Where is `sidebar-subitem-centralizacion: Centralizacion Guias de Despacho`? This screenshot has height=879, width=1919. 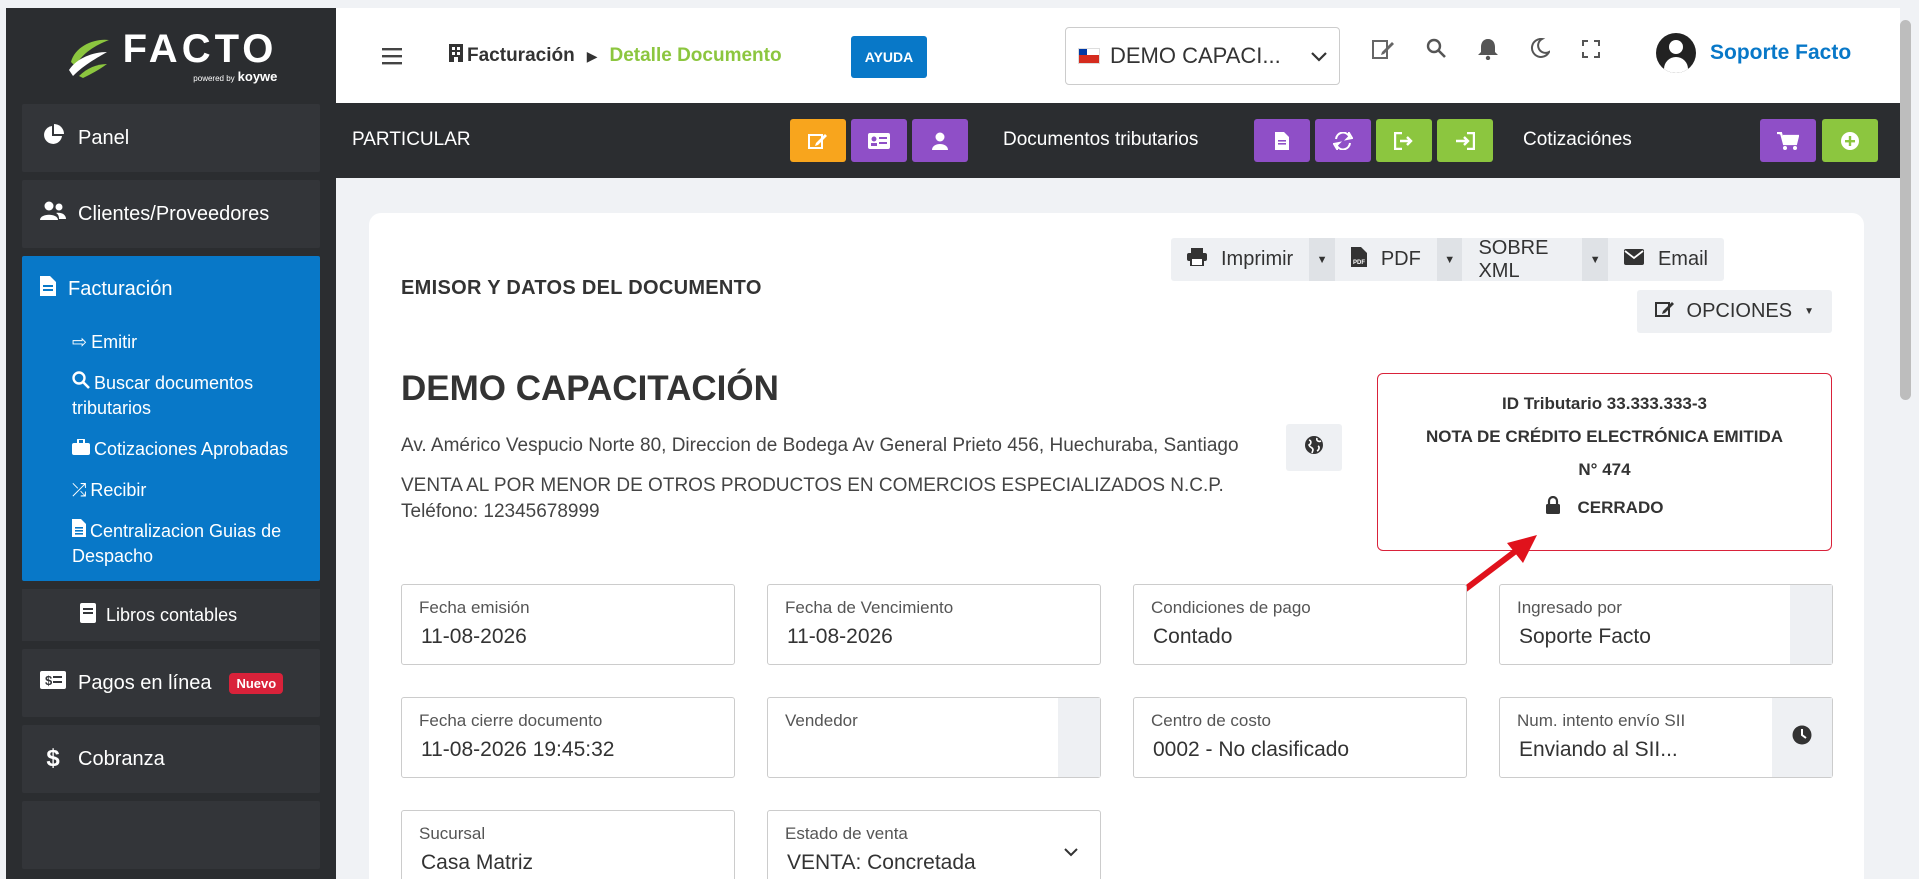 sidebar-subitem-centralizacion: Centralizacion Guias de Despacho is located at coordinates (171, 544).